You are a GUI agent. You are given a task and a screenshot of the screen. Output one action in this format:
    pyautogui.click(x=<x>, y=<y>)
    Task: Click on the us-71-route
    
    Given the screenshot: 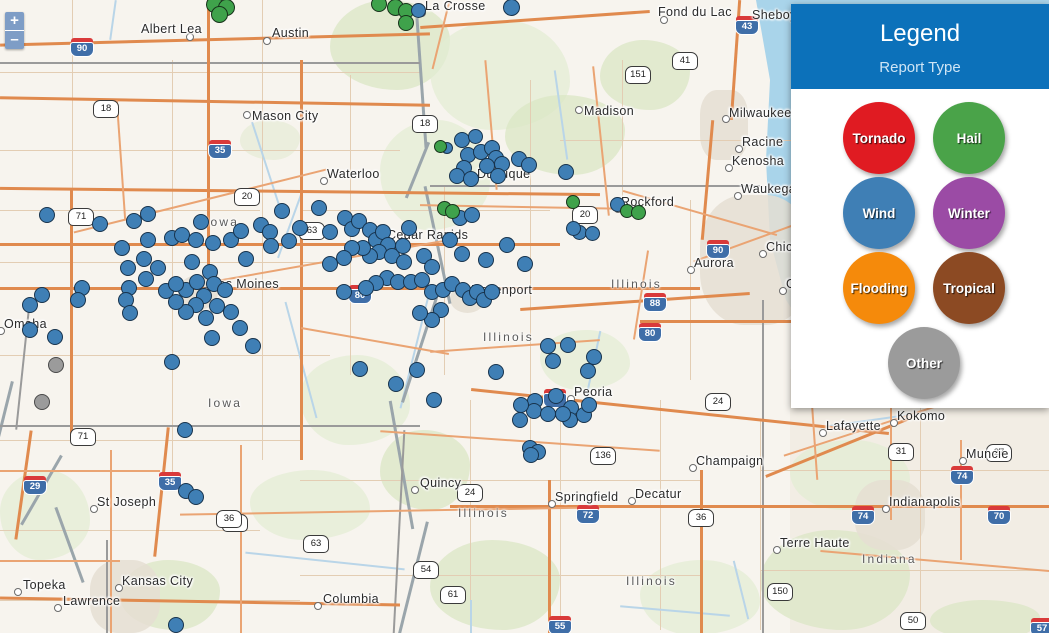 What is the action you would take?
    pyautogui.click(x=71, y=315)
    